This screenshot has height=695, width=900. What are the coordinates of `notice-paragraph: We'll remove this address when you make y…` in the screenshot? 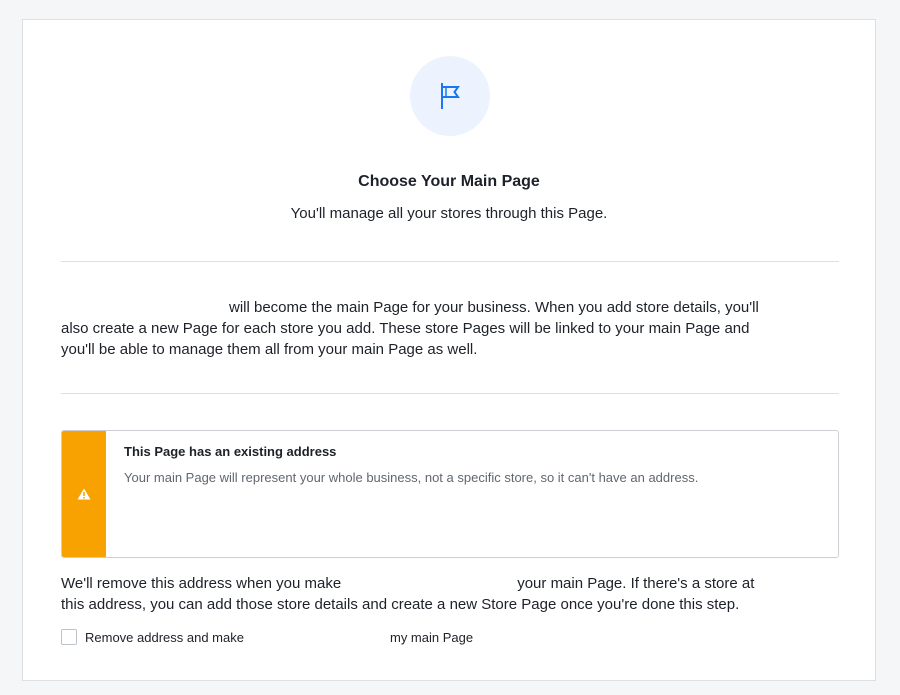 It's located at (451, 594).